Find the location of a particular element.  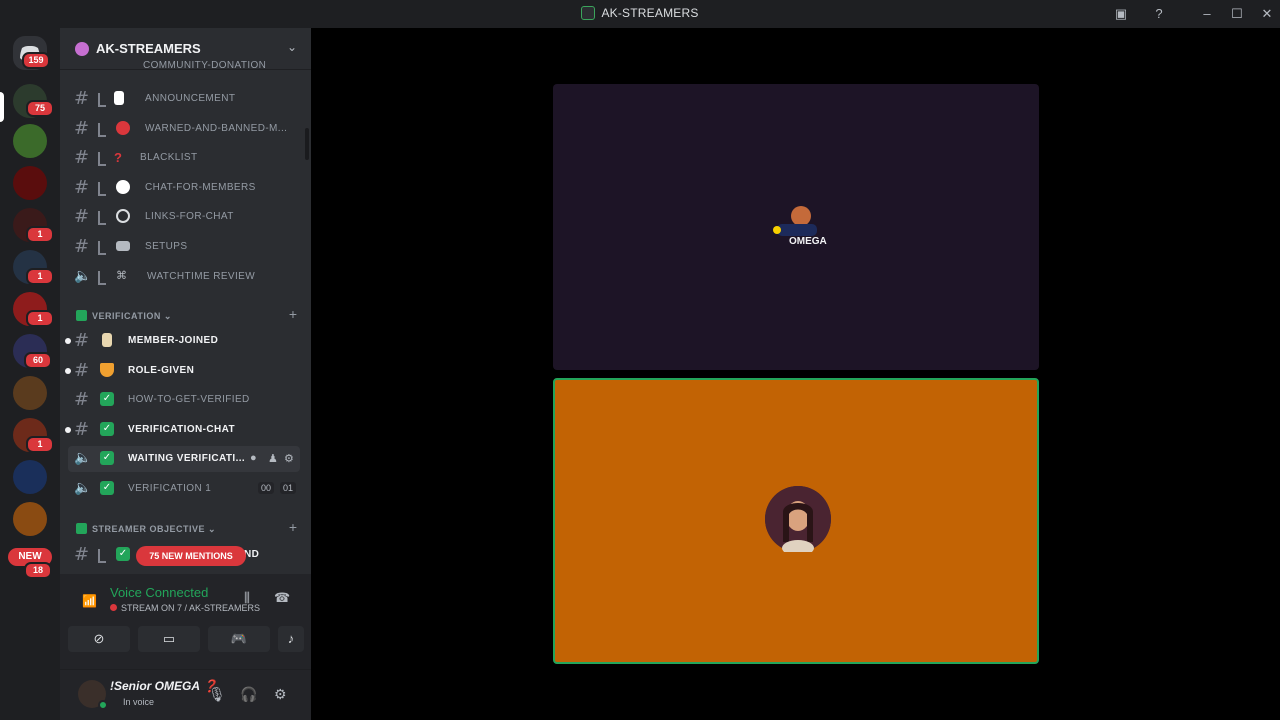

server-badge: 60 is located at coordinates (38, 360).